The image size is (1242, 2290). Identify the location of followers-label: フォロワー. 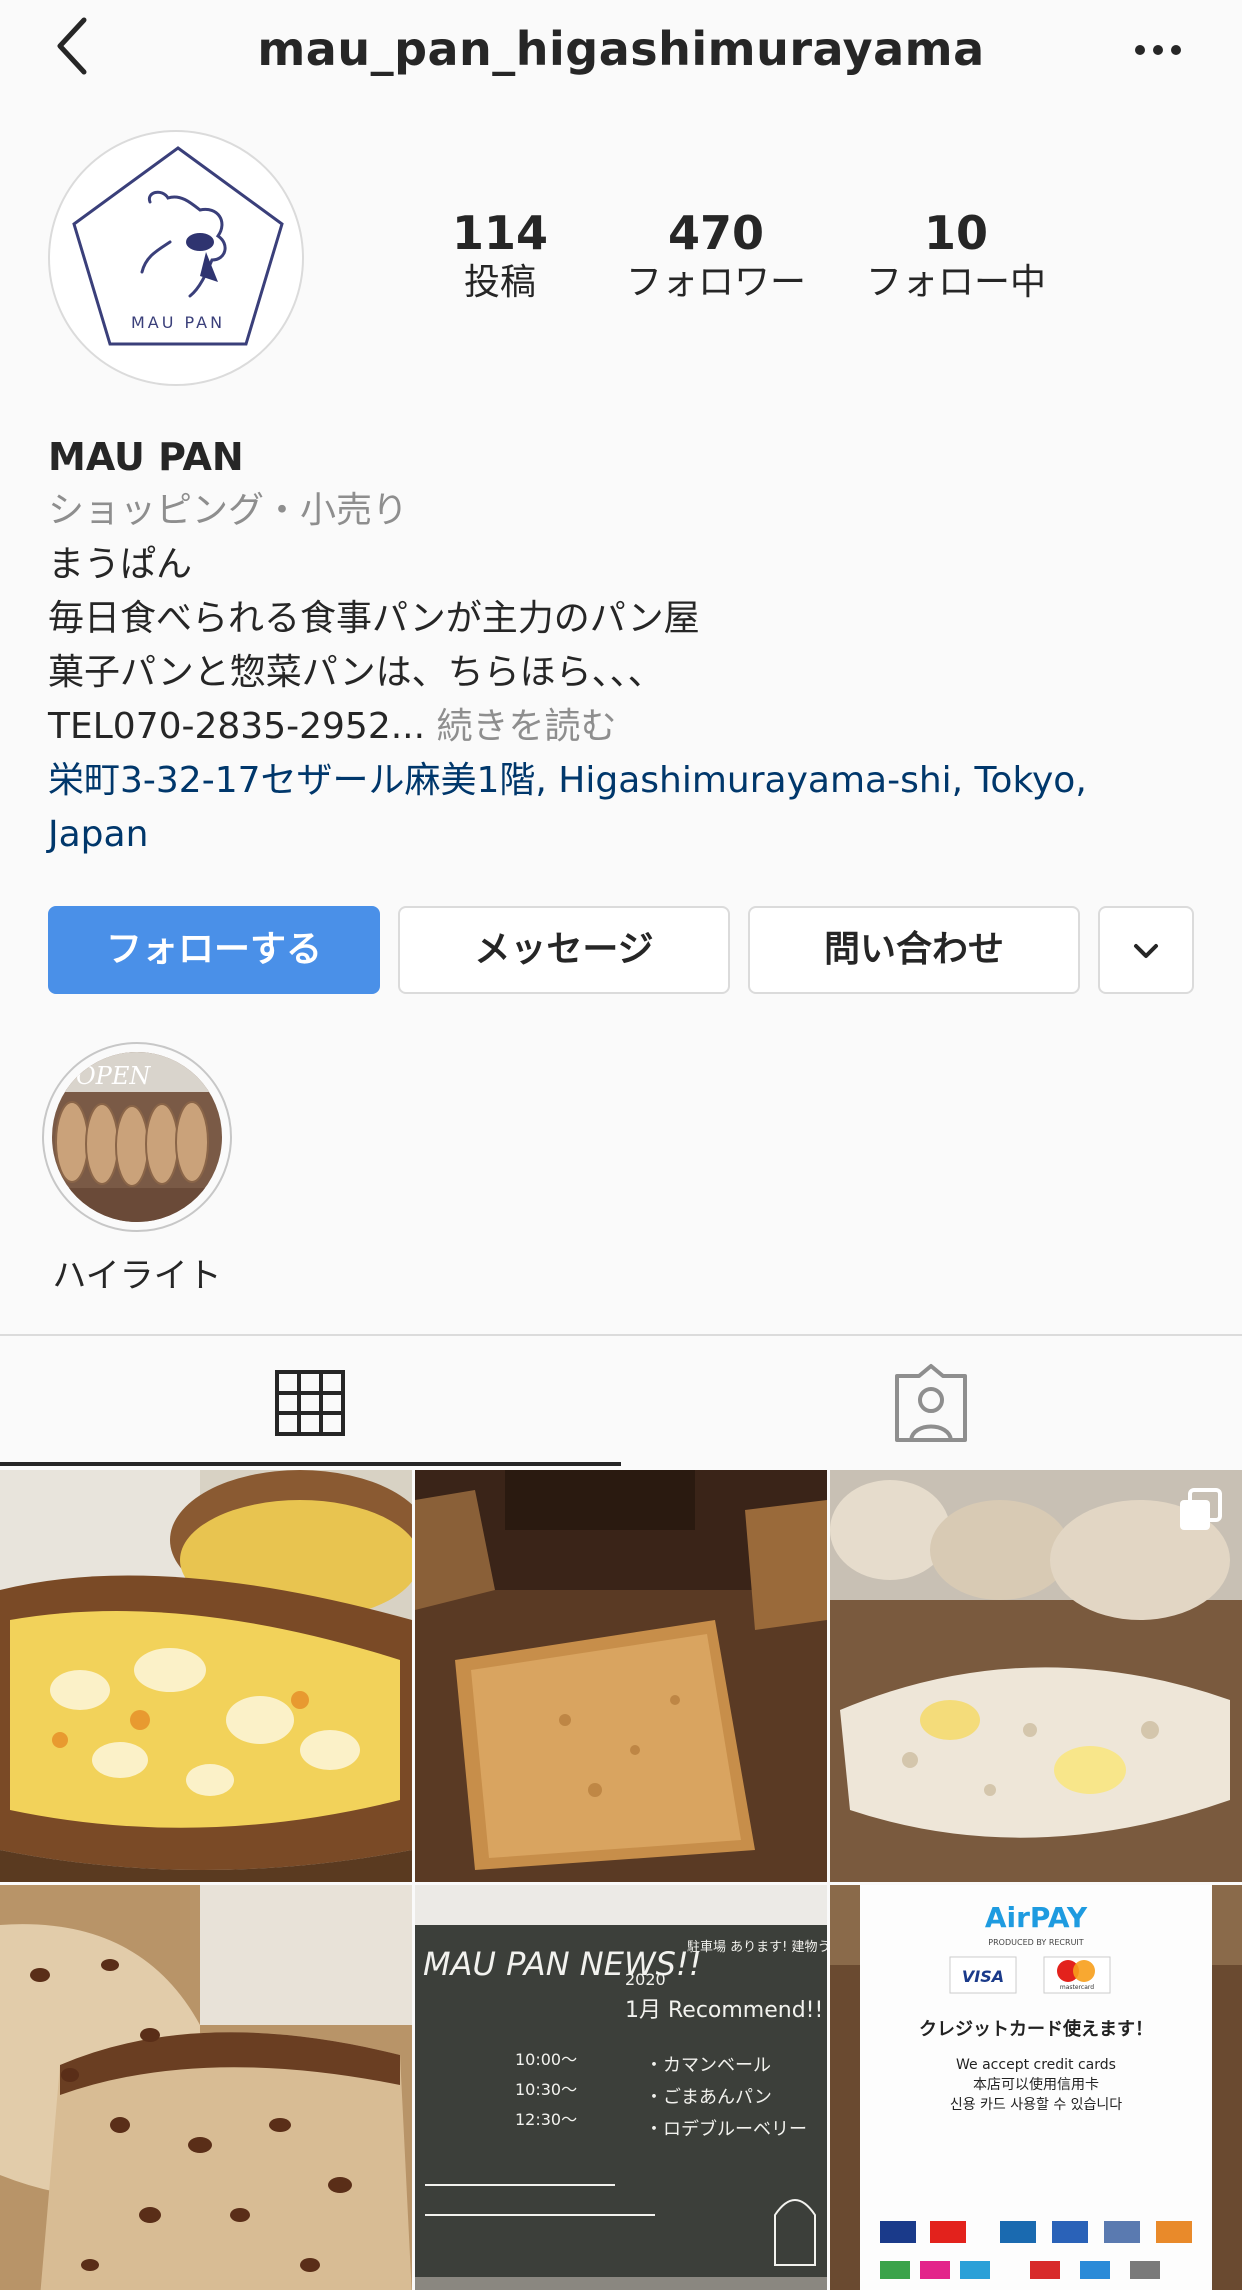
(715, 282).